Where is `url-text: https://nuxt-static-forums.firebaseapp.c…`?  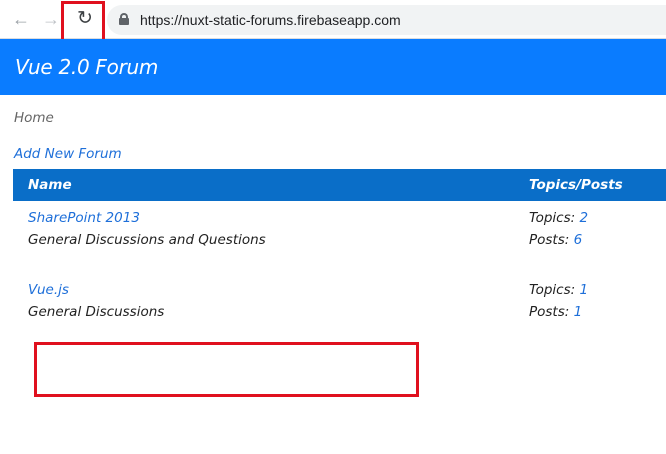
url-text: https://nuxt-static-forums.firebaseapp.c… is located at coordinates (270, 20).